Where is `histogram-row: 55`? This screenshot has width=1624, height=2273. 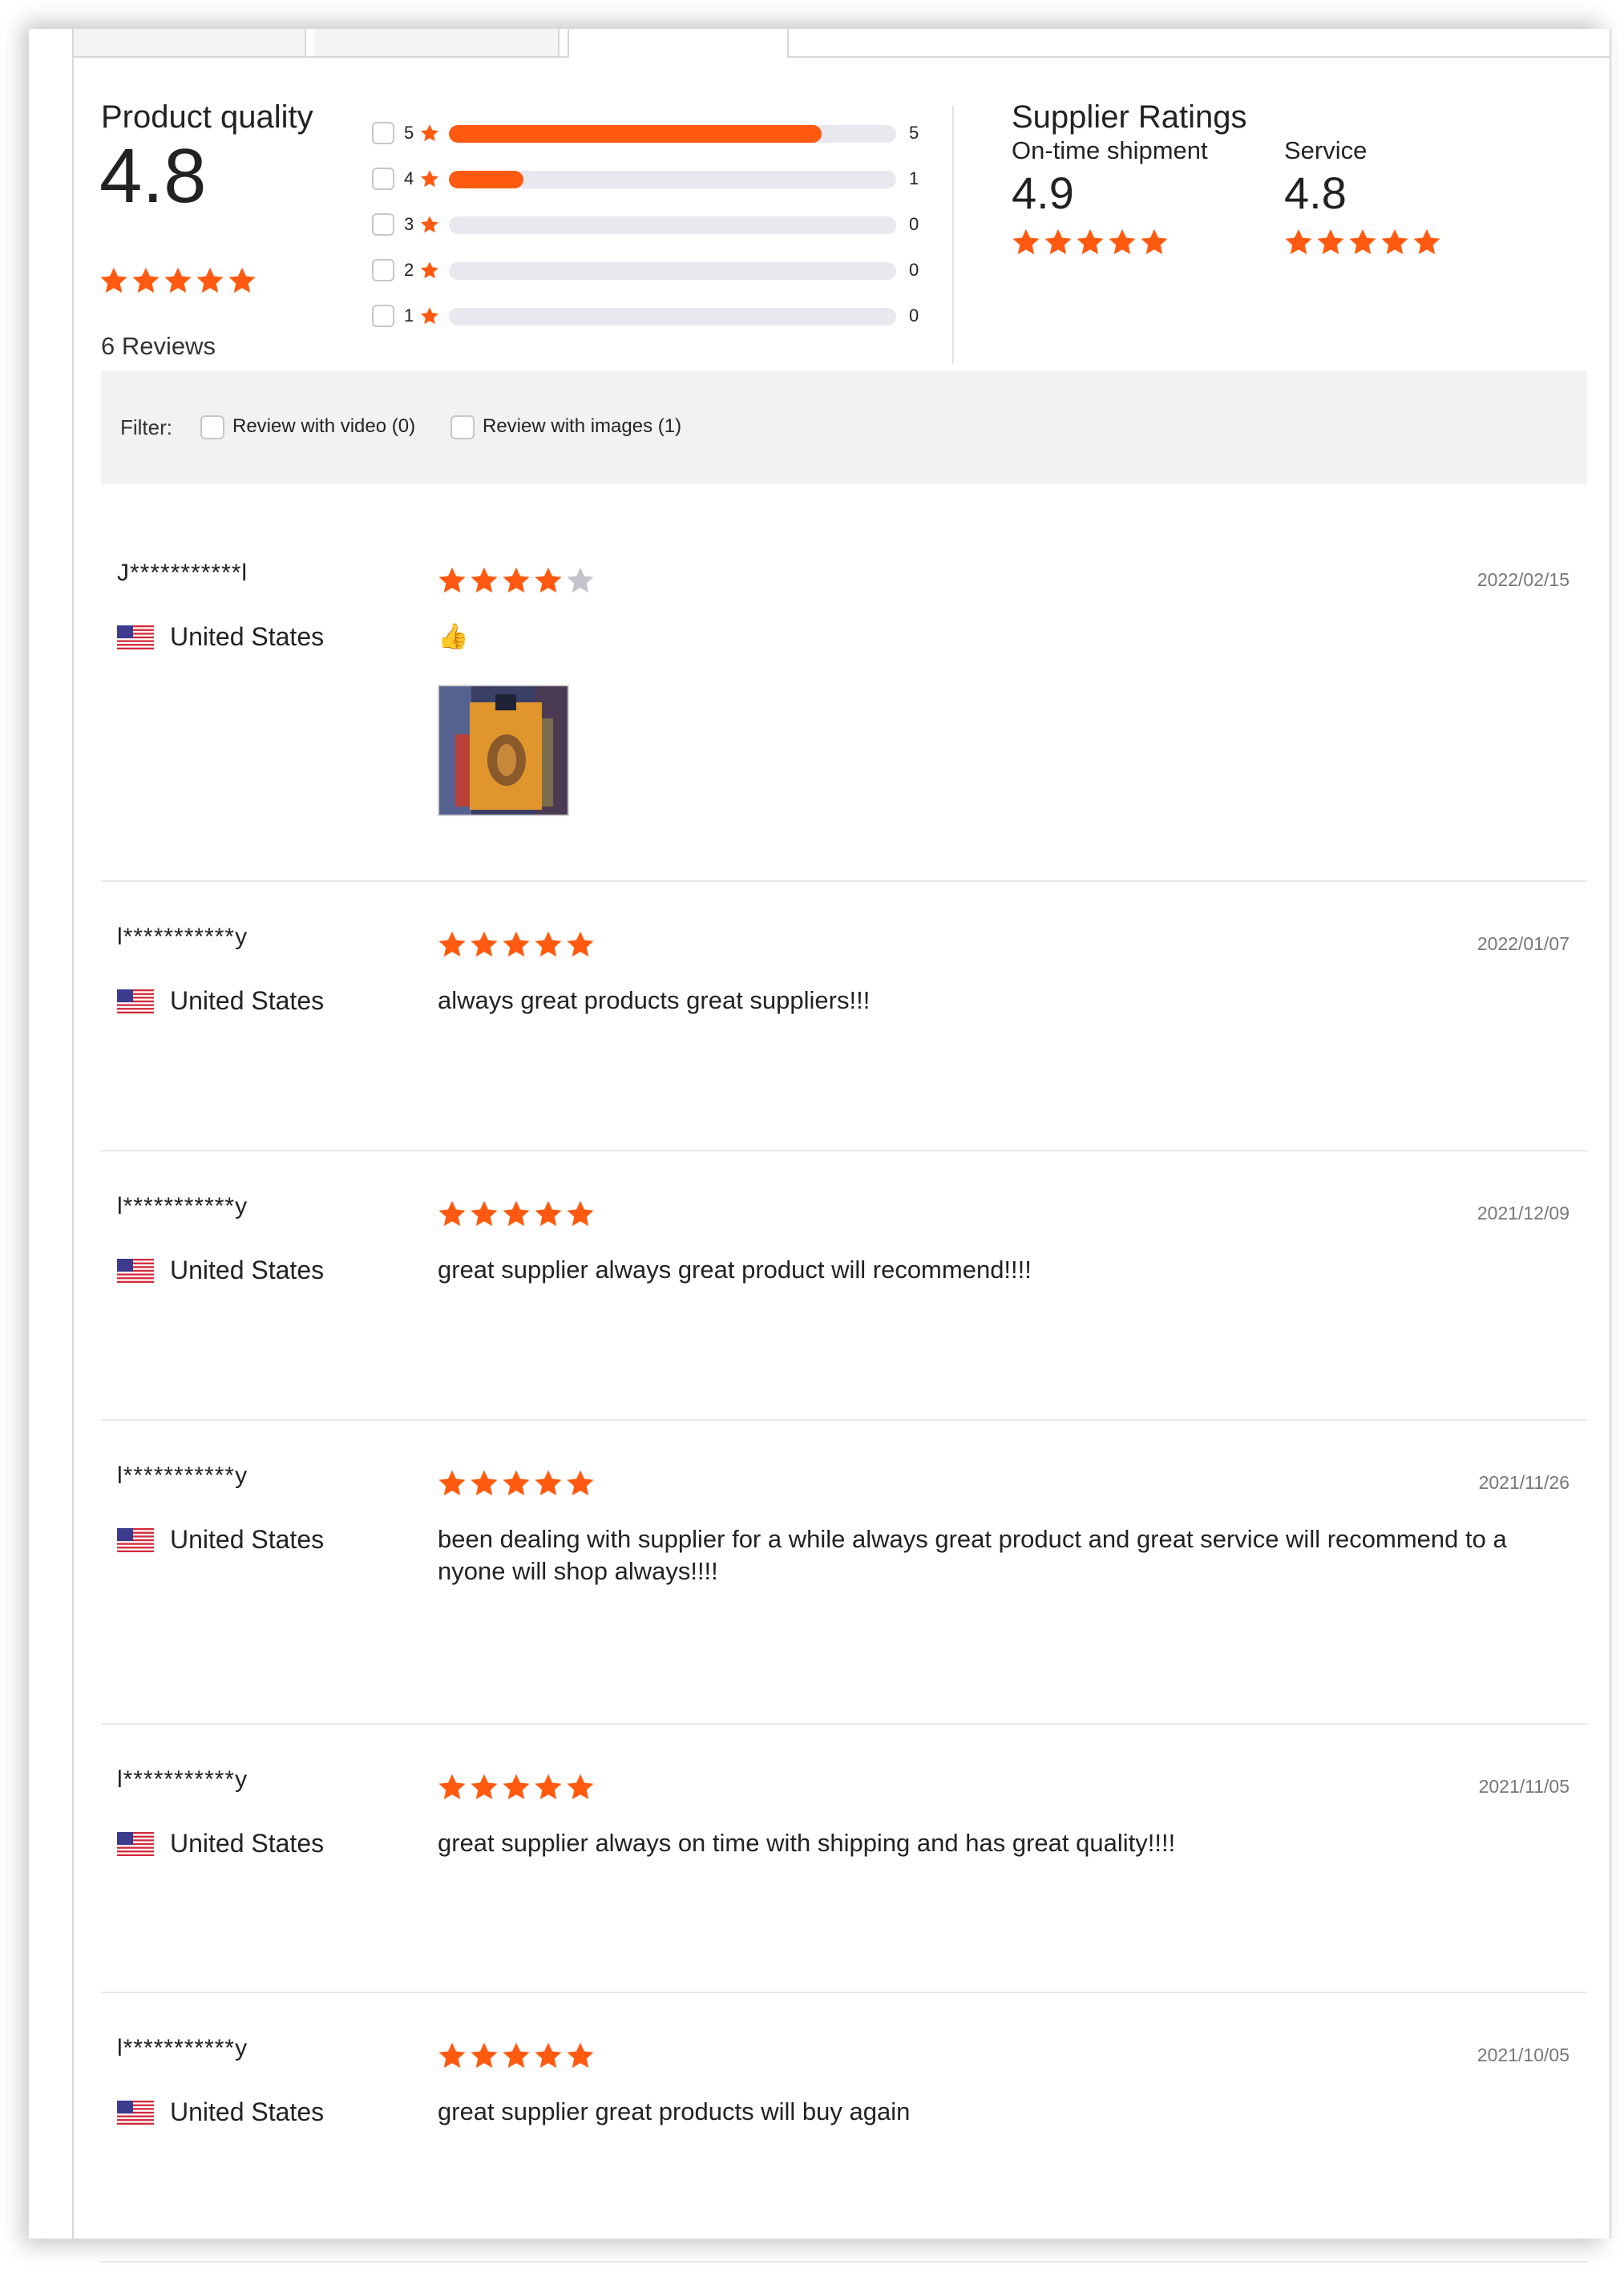 histogram-row: 55 is located at coordinates (652, 134).